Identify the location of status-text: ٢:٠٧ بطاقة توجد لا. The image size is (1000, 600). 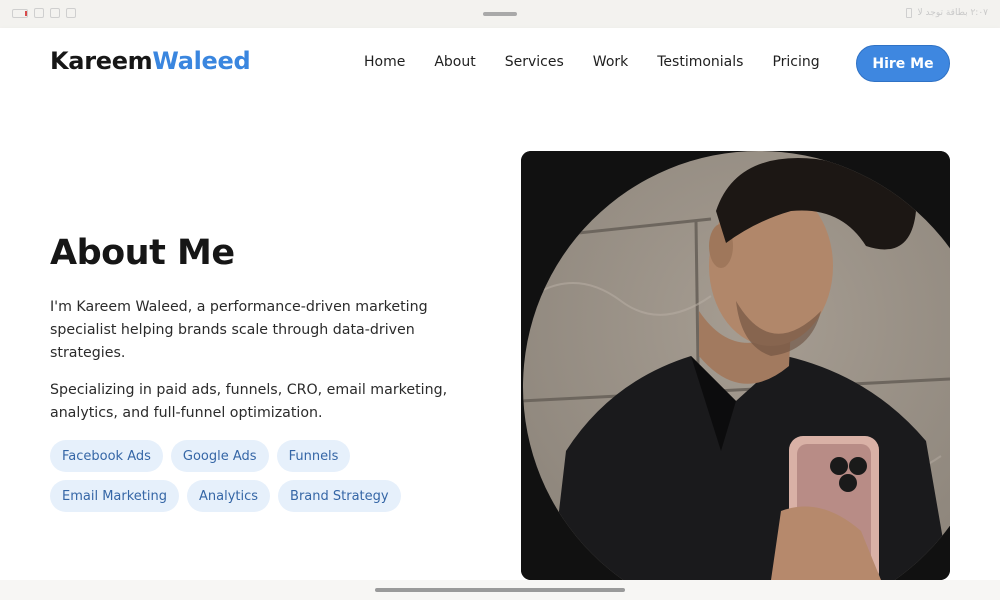
(952, 13).